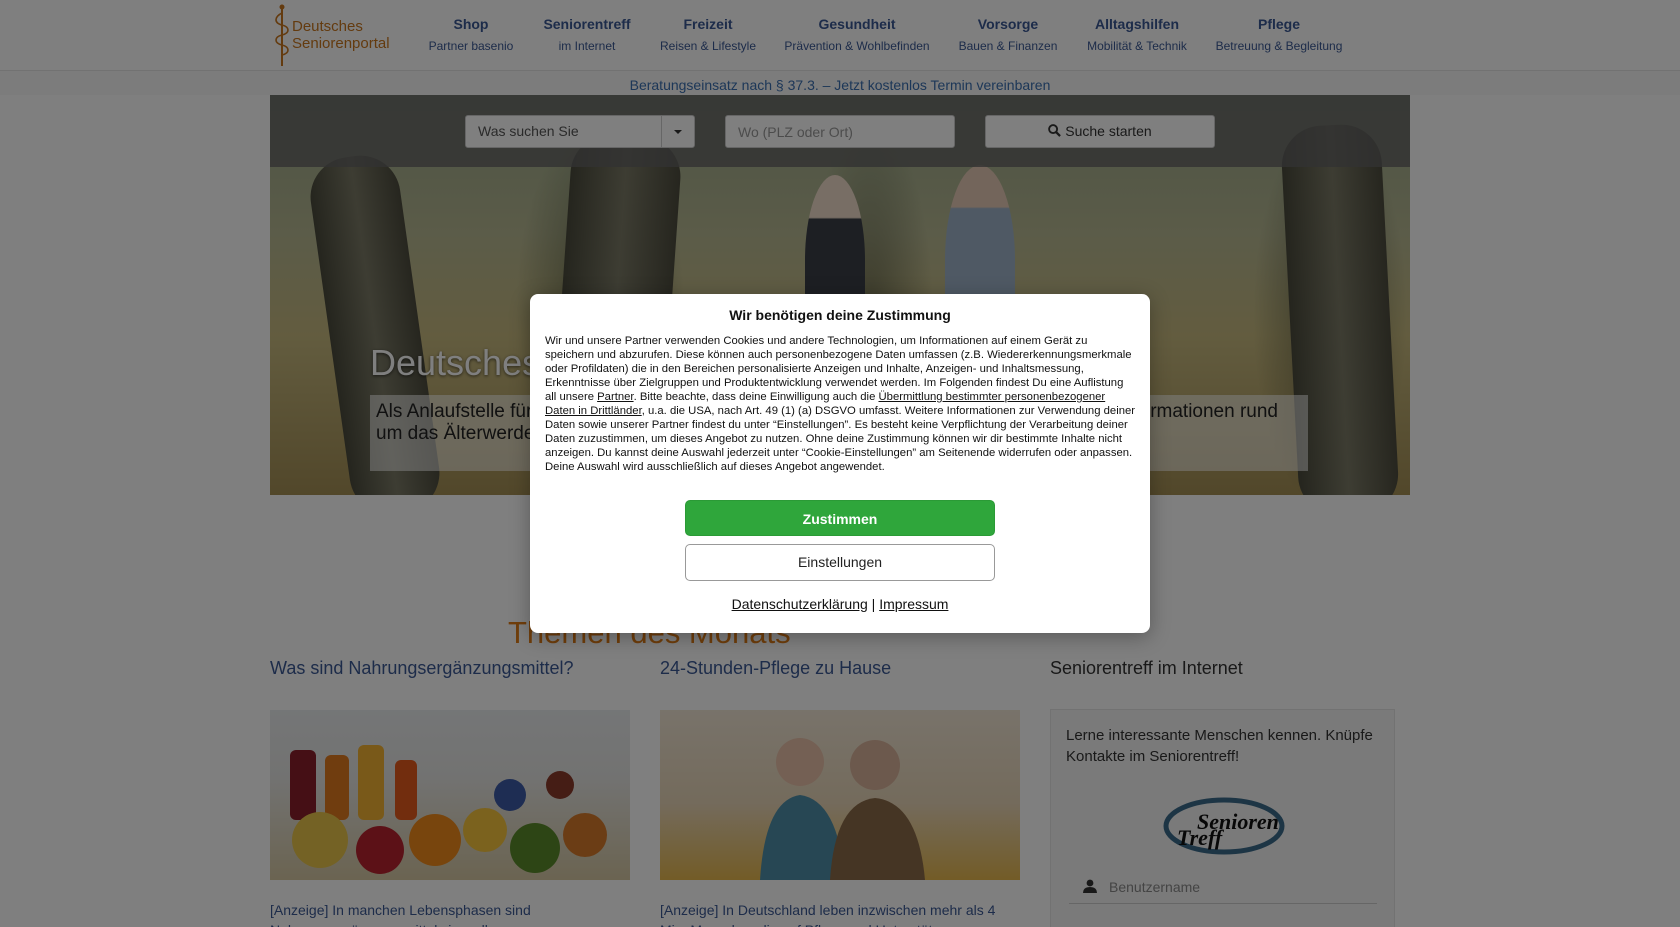 The image size is (1680, 927). Describe the element at coordinates (840, 518) in the screenshot. I see `accept-button: Zustimmen` at that location.